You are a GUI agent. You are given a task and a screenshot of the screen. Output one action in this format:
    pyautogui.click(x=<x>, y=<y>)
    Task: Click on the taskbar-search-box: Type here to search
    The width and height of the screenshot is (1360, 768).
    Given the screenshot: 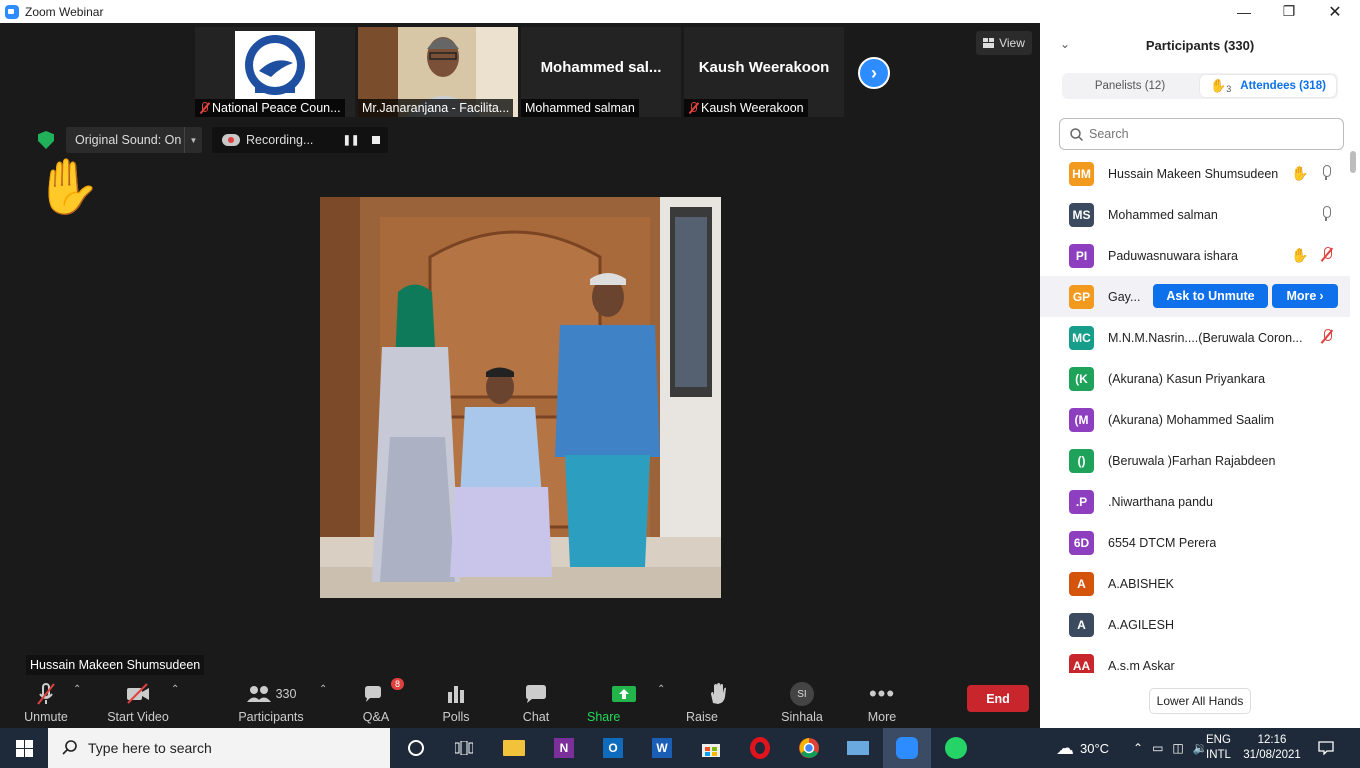 What is the action you would take?
    pyautogui.click(x=219, y=748)
    